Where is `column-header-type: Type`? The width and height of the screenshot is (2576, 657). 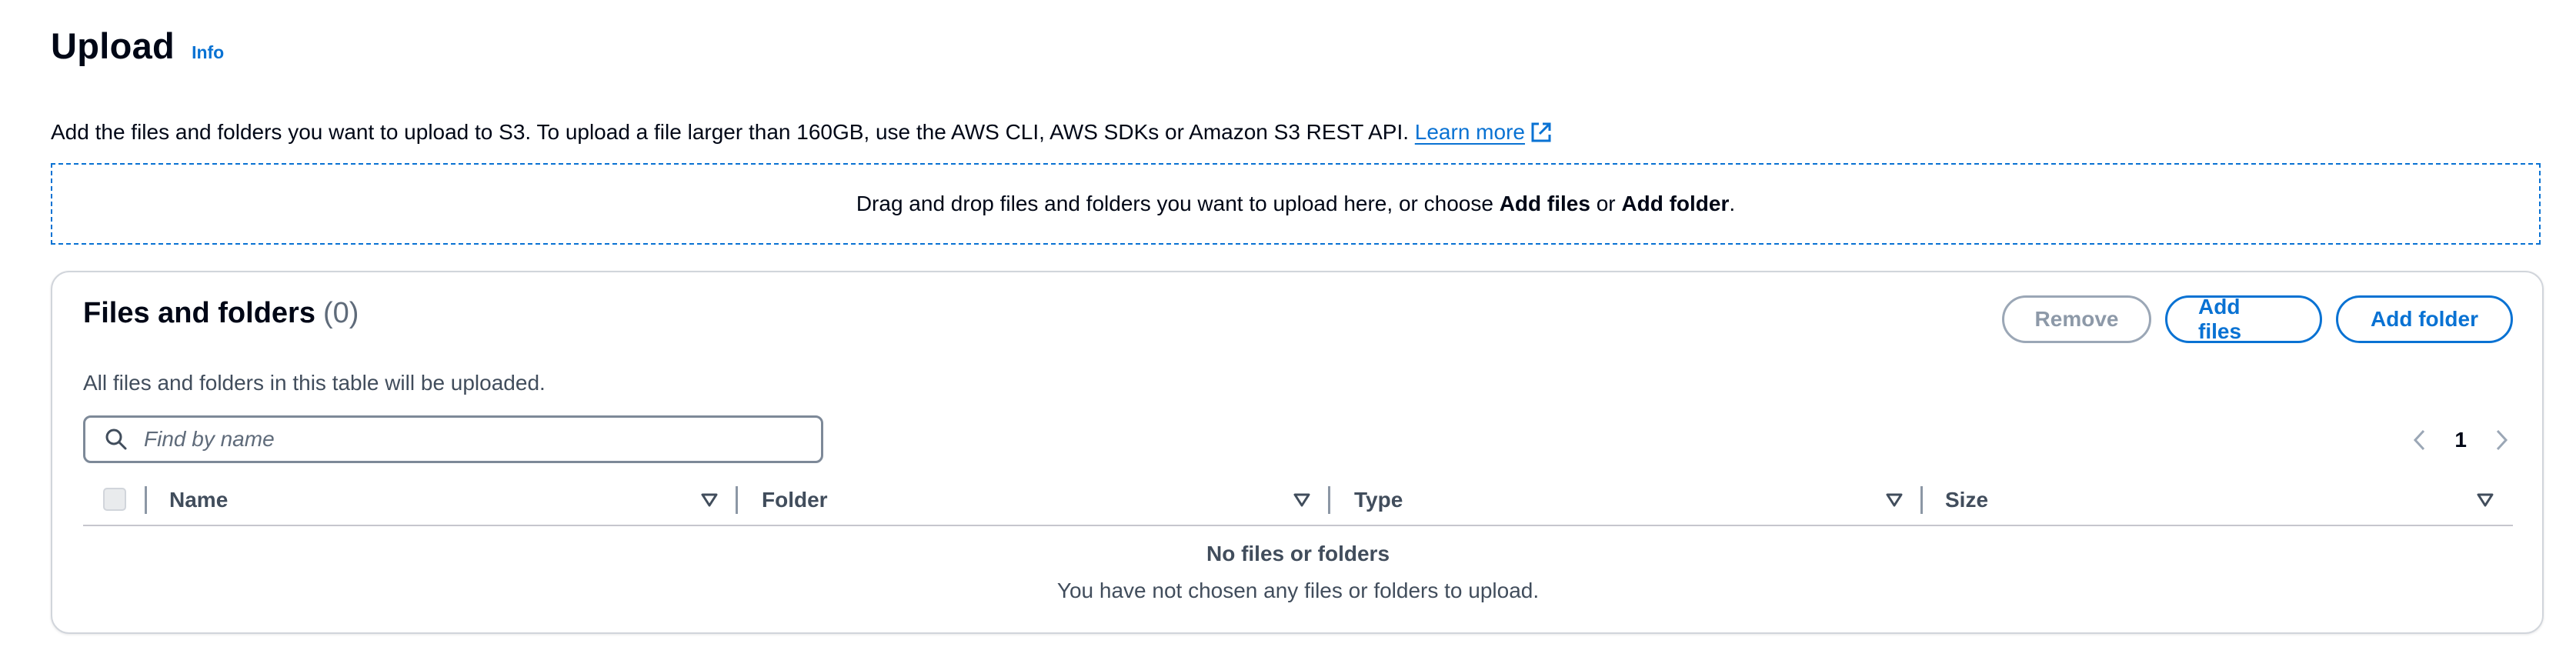
column-header-type: Type is located at coordinates (1379, 500).